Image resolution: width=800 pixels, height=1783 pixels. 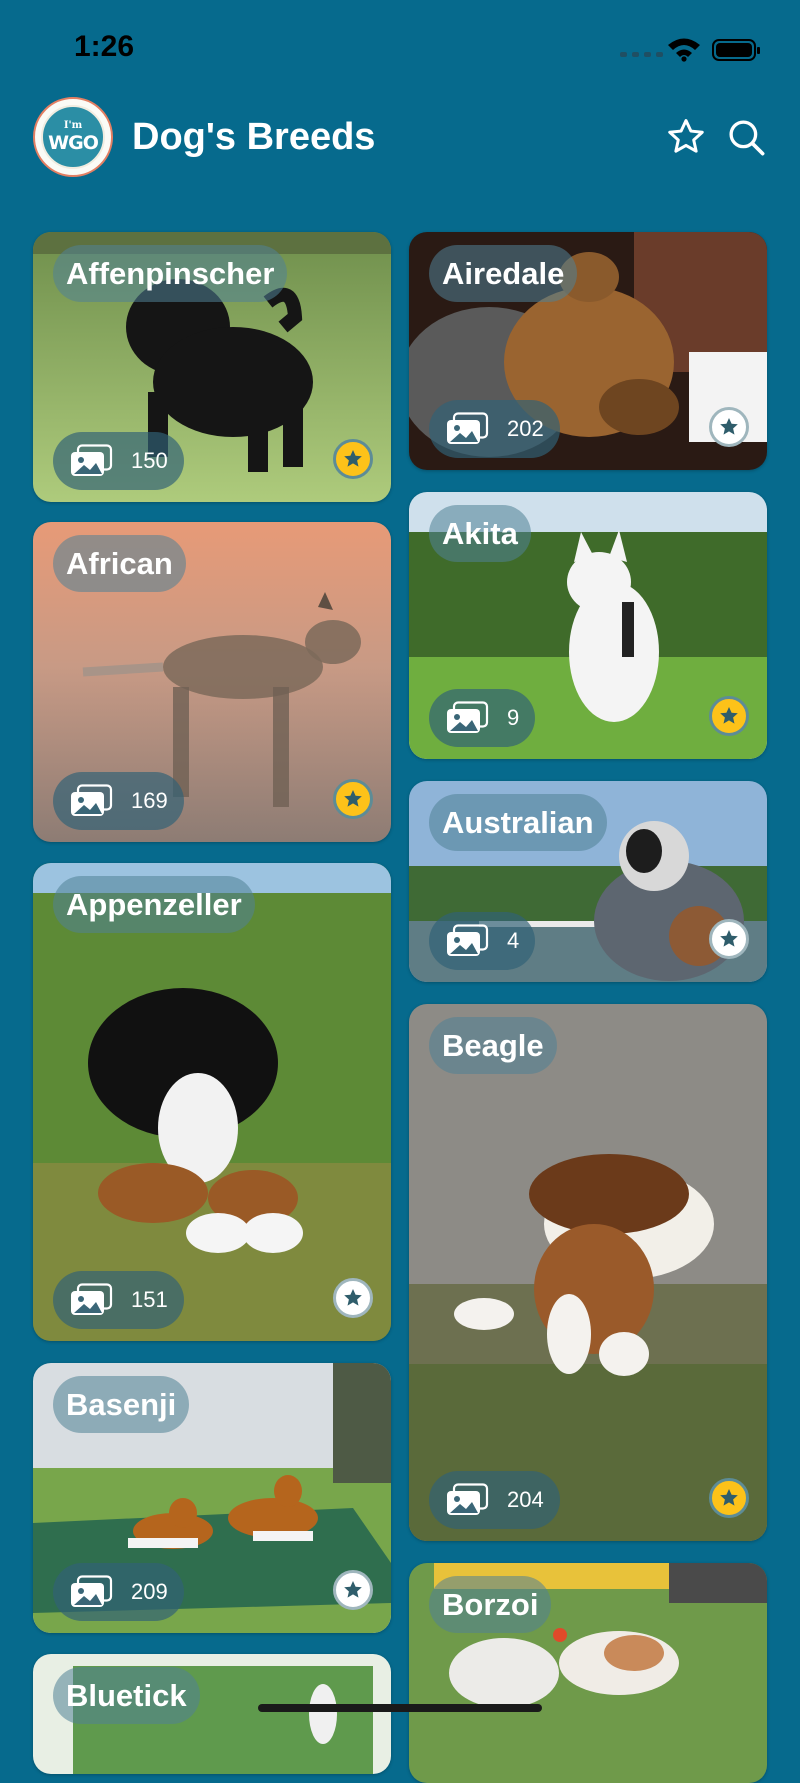 I want to click on image-count: 204, so click(x=525, y=1499).